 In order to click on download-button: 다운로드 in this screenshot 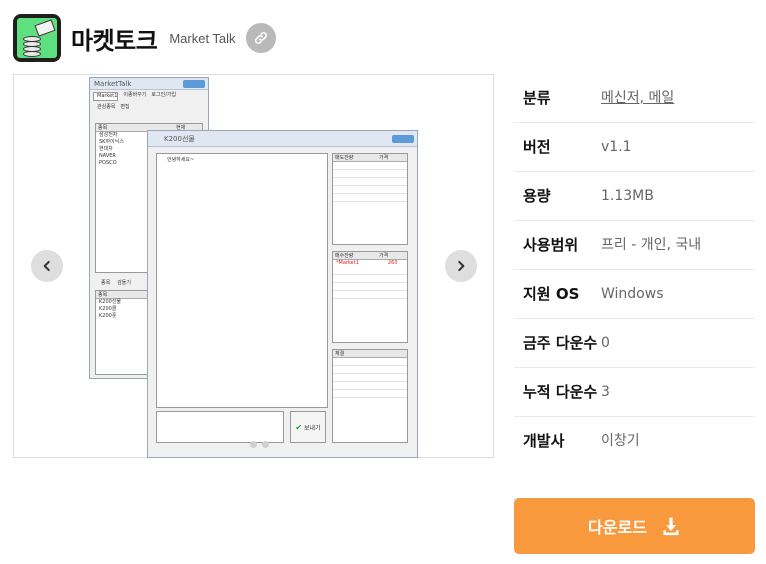, I will do `click(634, 526)`.